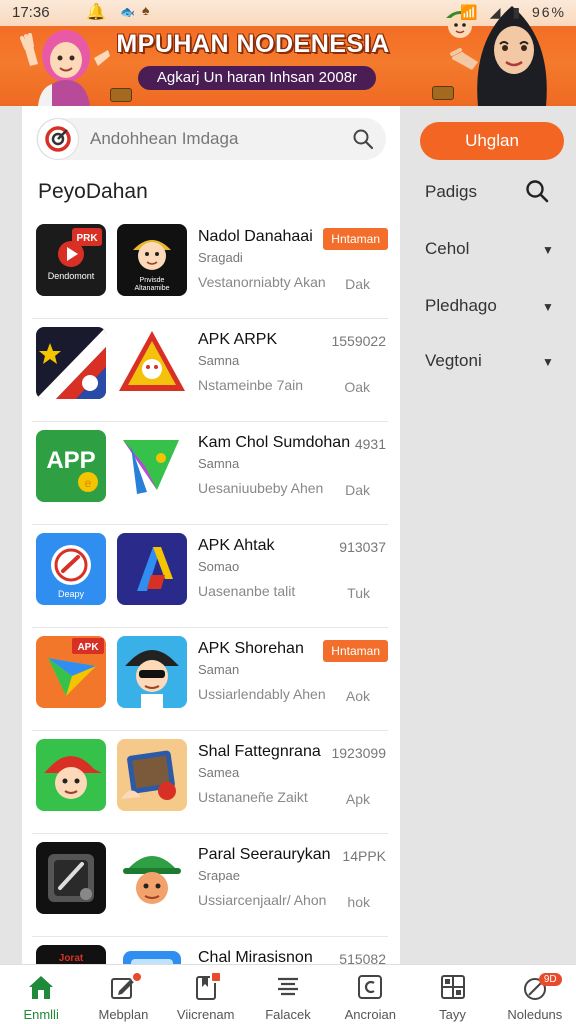 This screenshot has height=1024, width=576. Describe the element at coordinates (219, 772) in the screenshot. I see `app-subtitle: Samea` at that location.